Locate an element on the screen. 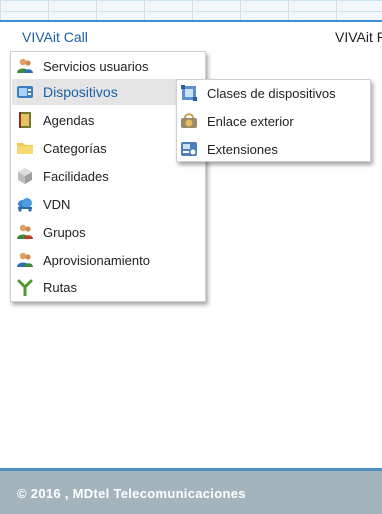  route-icon is located at coordinates (25, 287).